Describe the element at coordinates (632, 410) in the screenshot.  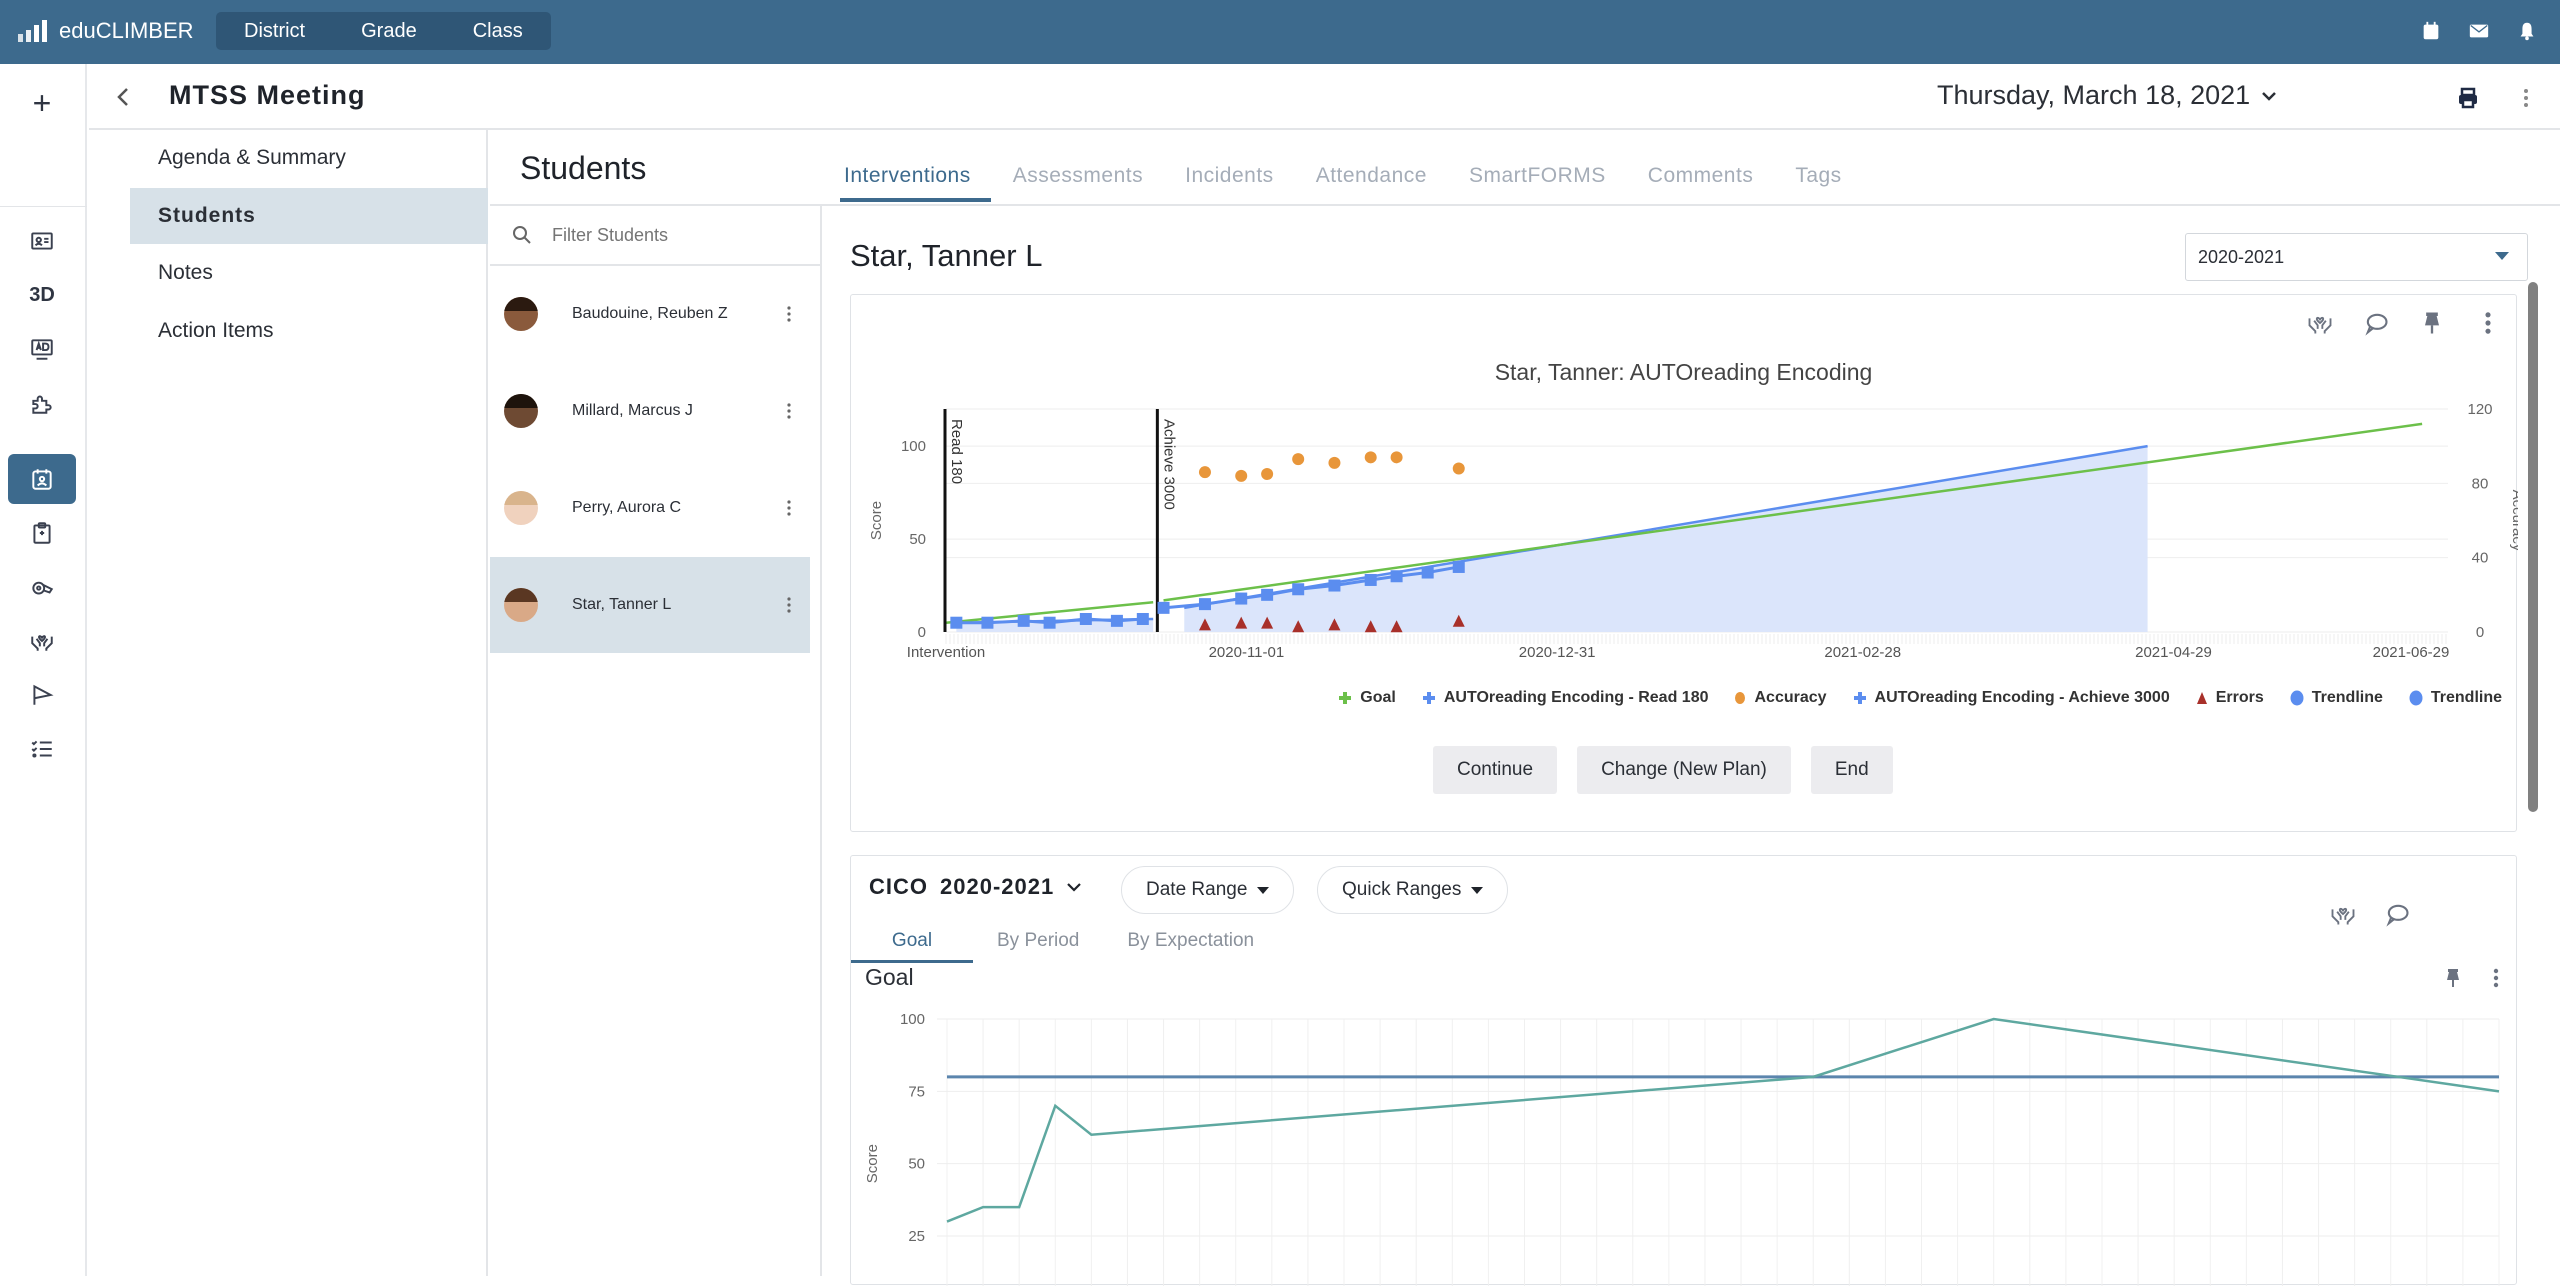
I see `student-name: Millard, Marcus J` at that location.